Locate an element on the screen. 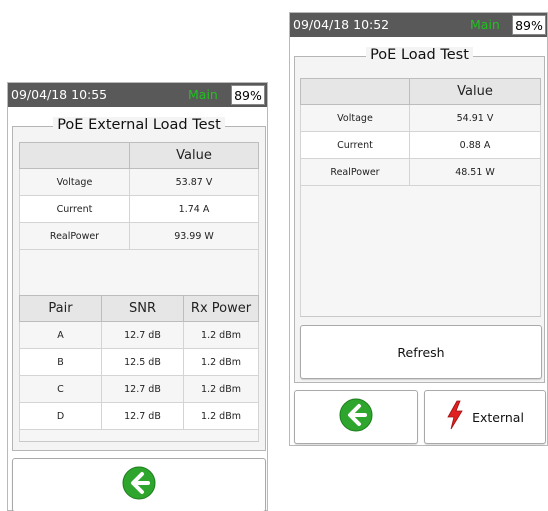 The image size is (548, 511). row-value: 93.99 W is located at coordinates (194, 236).